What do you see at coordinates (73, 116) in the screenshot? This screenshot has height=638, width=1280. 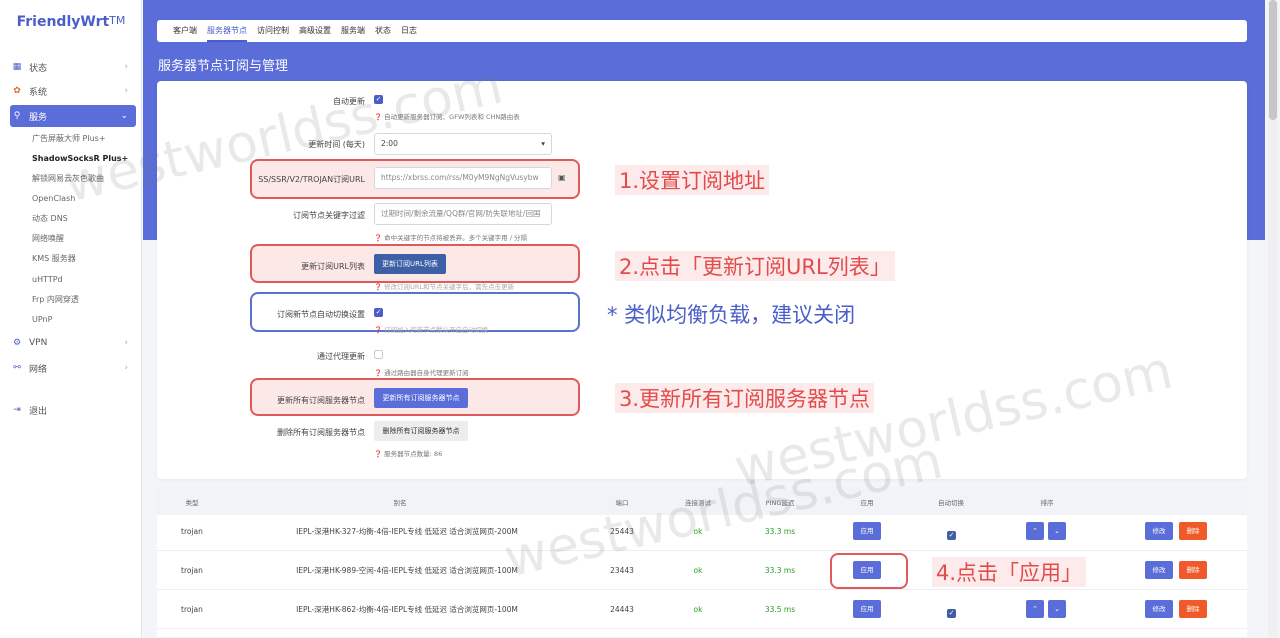 I see `sidebar-item-services: ⚲ 服务 ⌄` at bounding box center [73, 116].